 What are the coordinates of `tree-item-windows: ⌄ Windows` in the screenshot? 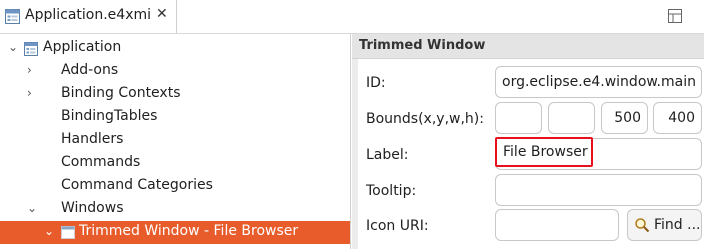 It's located at (175, 209).